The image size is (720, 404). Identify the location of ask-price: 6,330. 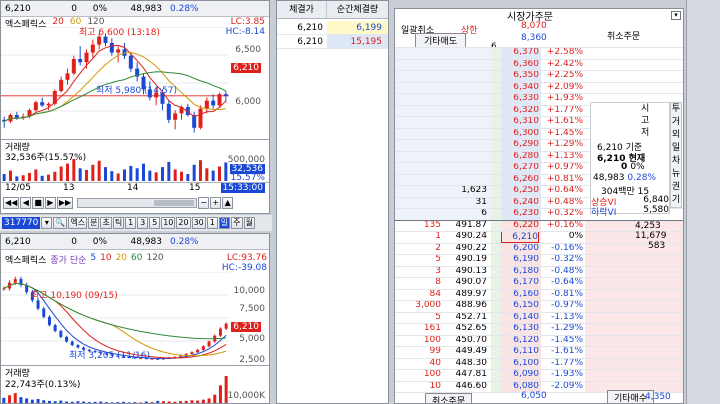
(520, 98).